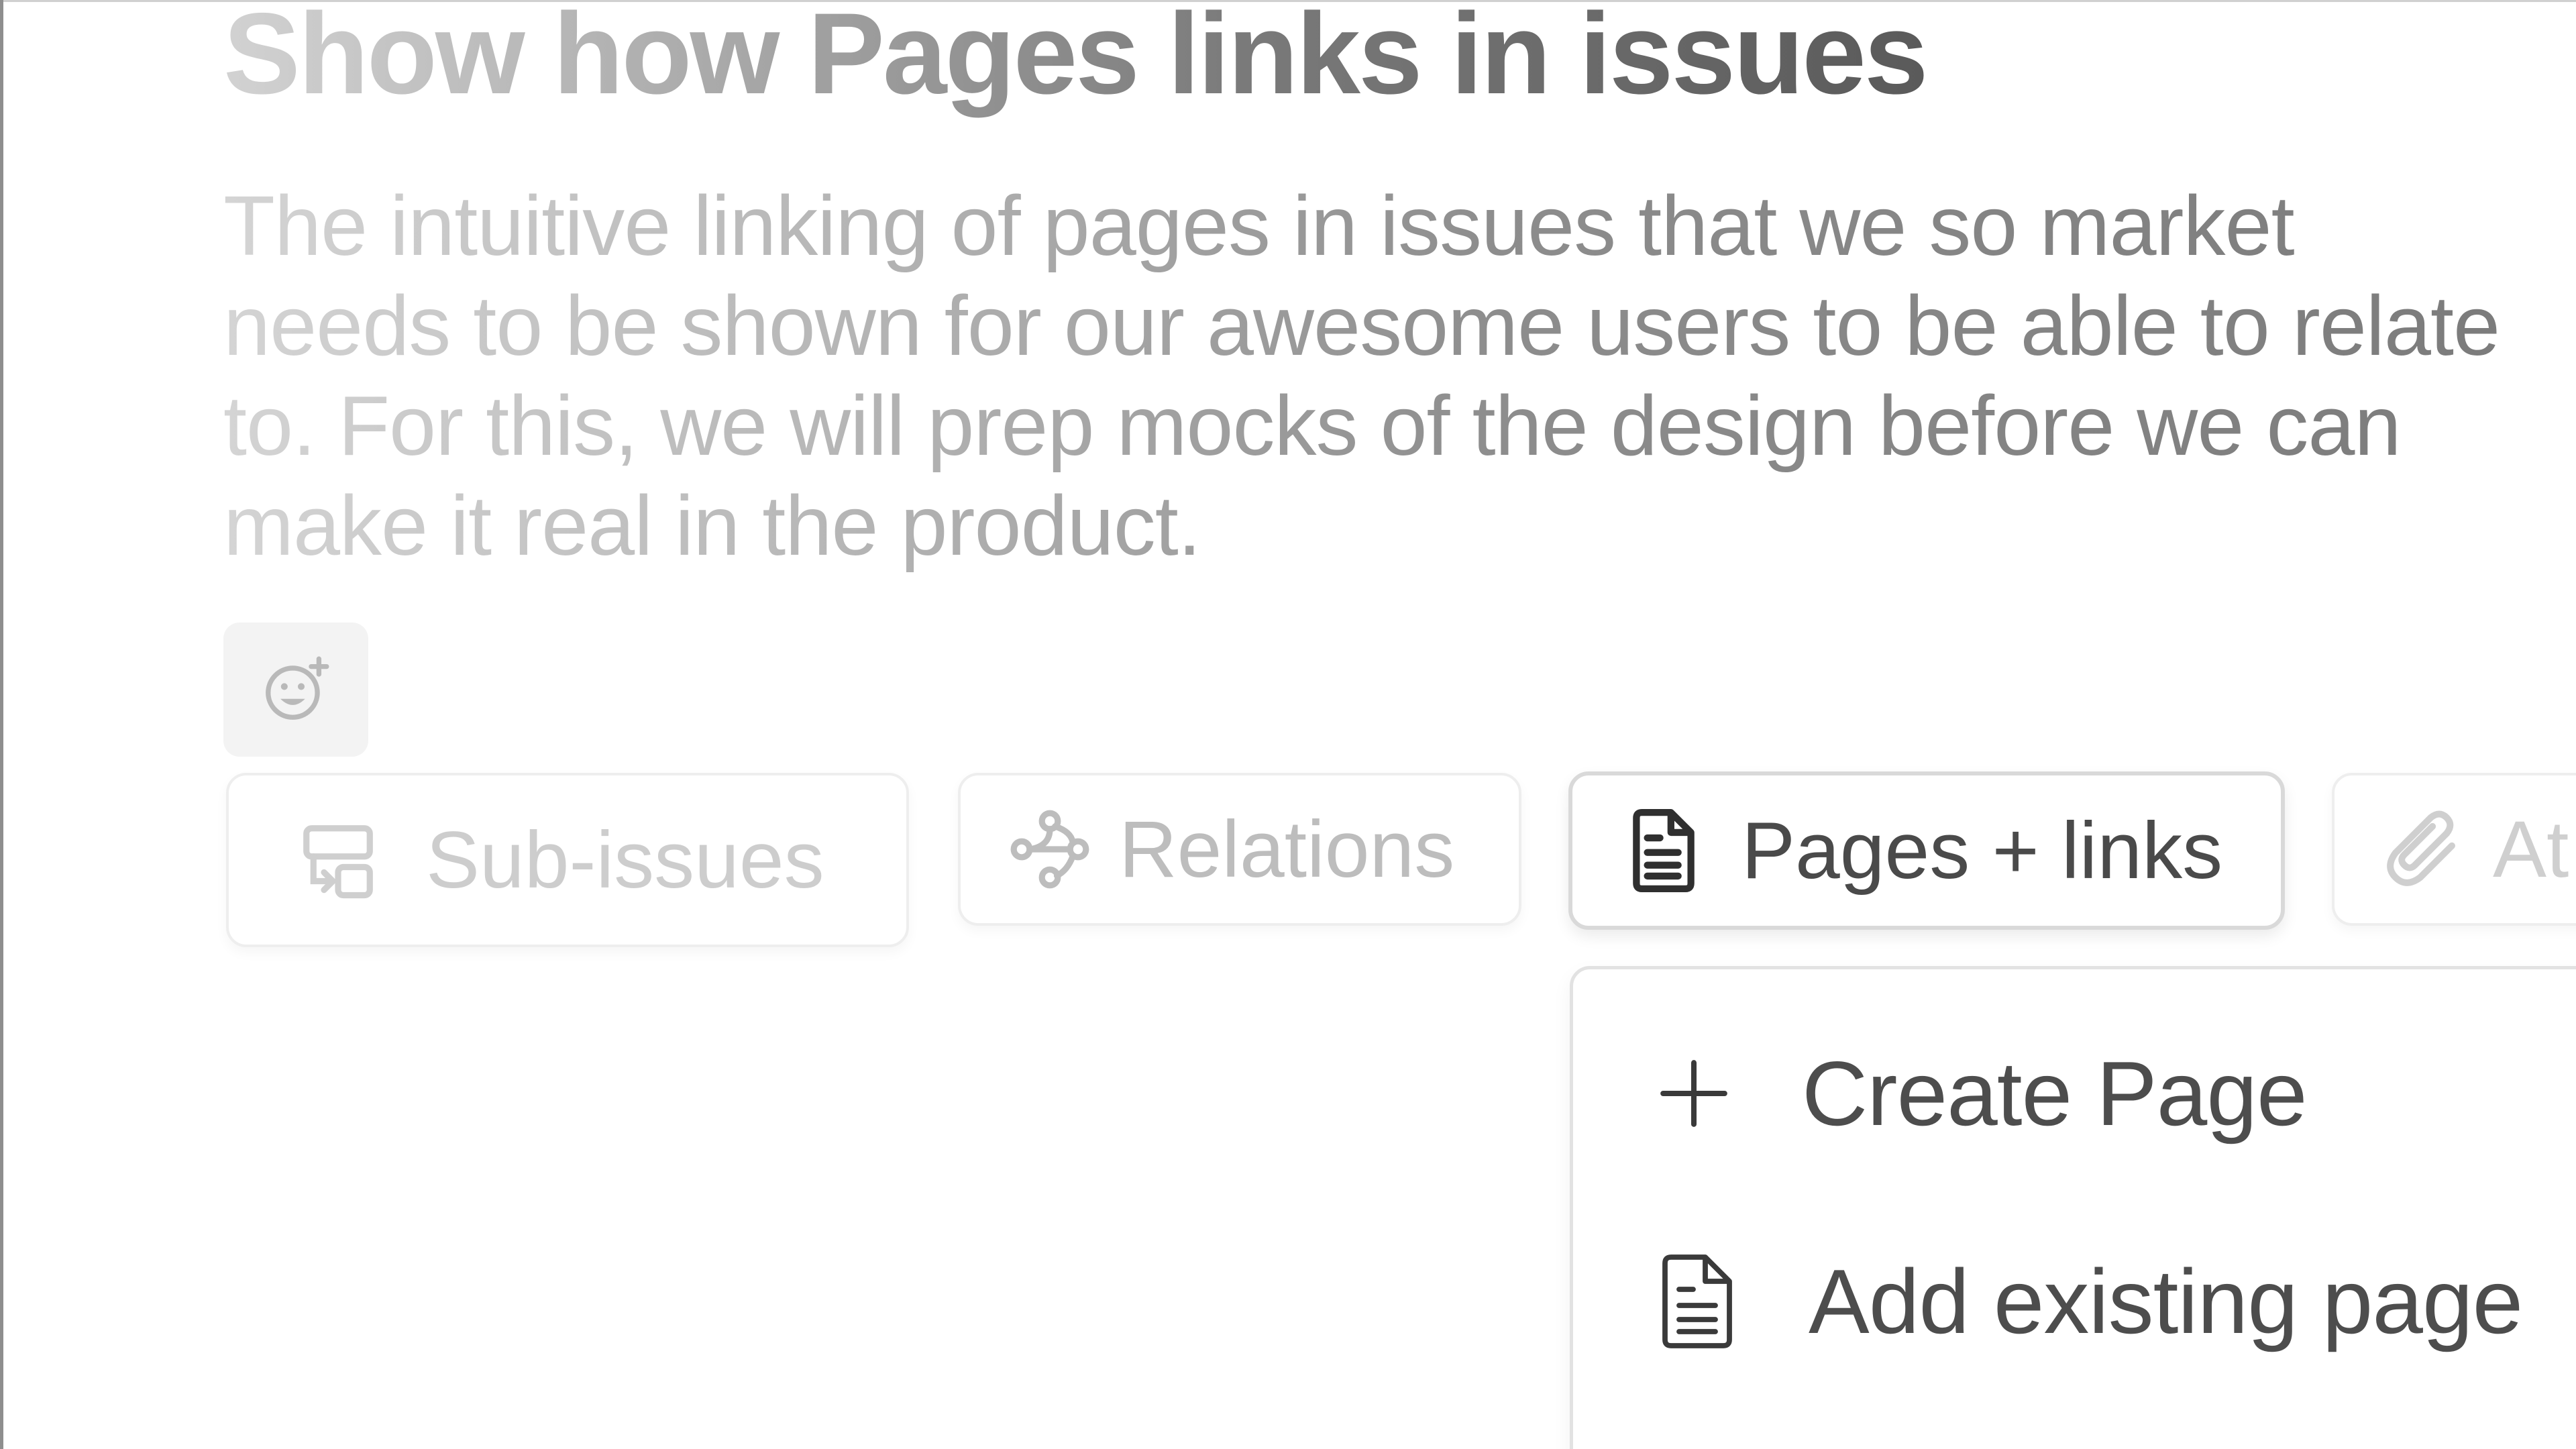 The width and height of the screenshot is (2576, 1449). Describe the element at coordinates (2531, 849) in the screenshot. I see `tab-attachments-label: At` at that location.